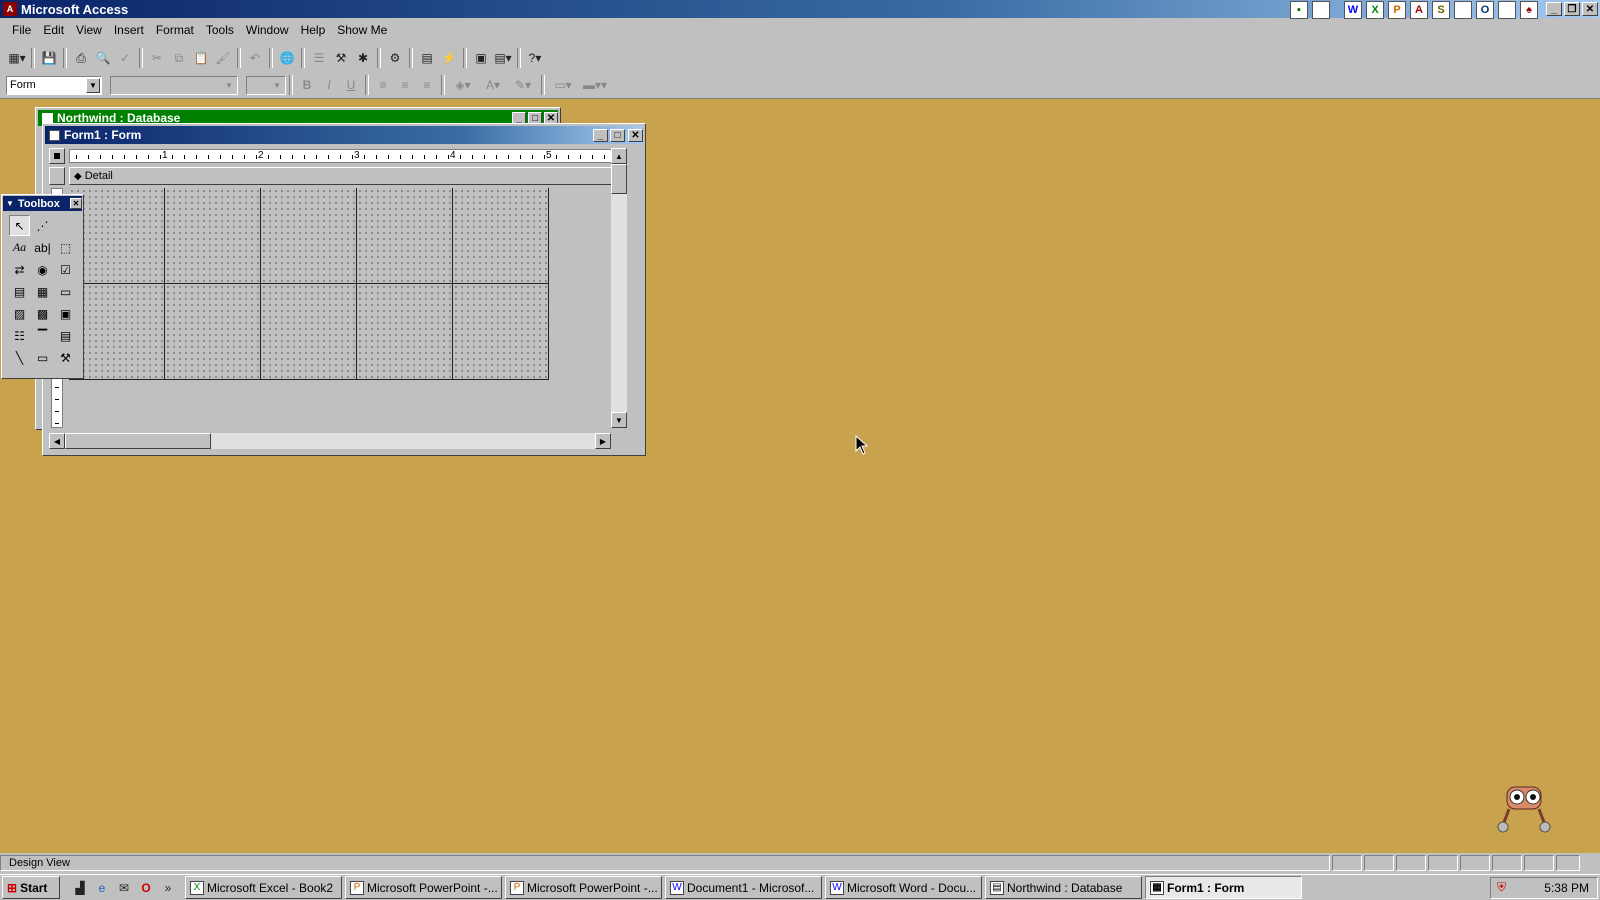  What do you see at coordinates (1397, 10) in the screenshot?
I see `powerpoint-icon: P` at bounding box center [1397, 10].